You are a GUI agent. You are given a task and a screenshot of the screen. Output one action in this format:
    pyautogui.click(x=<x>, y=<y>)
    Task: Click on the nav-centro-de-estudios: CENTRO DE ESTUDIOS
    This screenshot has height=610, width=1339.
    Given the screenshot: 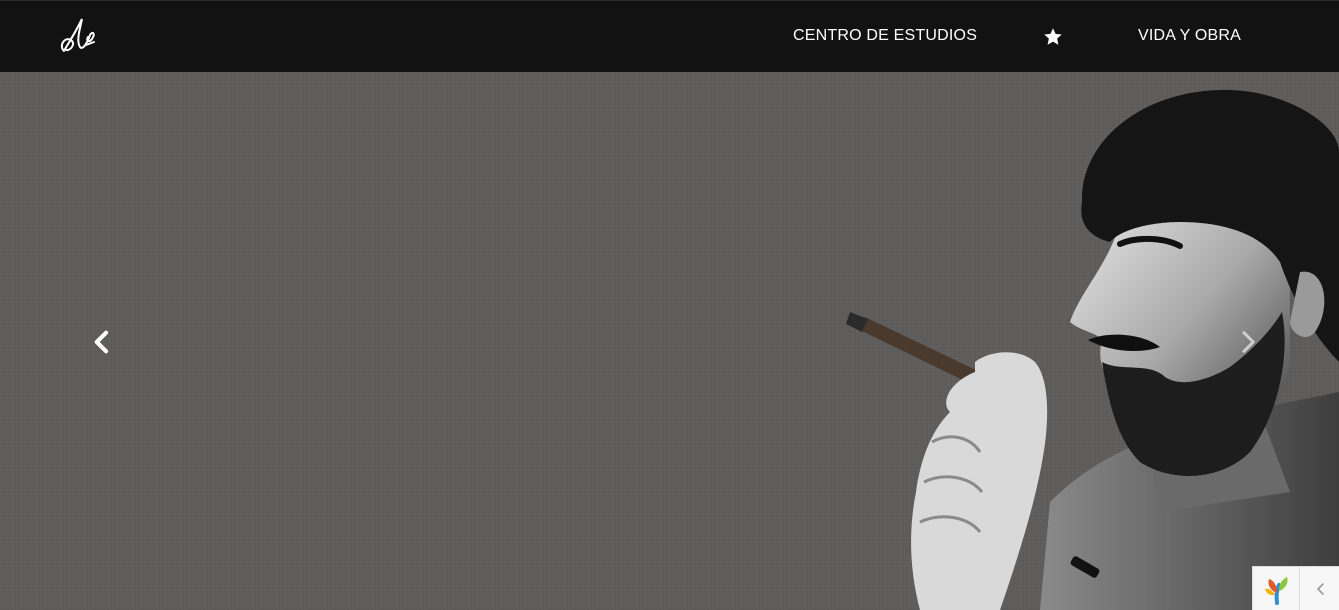 What is the action you would take?
    pyautogui.click(x=885, y=36)
    